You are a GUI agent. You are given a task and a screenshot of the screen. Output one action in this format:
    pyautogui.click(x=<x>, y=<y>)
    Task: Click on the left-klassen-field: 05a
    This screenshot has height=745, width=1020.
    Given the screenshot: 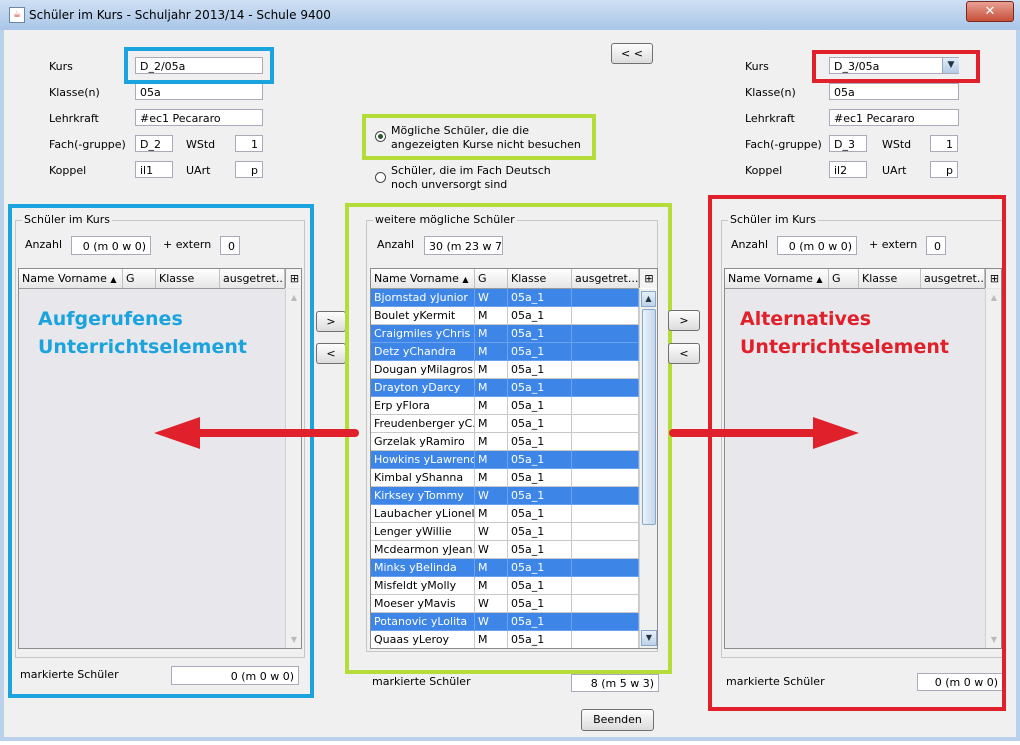 What is the action you would take?
    pyautogui.click(x=199, y=91)
    